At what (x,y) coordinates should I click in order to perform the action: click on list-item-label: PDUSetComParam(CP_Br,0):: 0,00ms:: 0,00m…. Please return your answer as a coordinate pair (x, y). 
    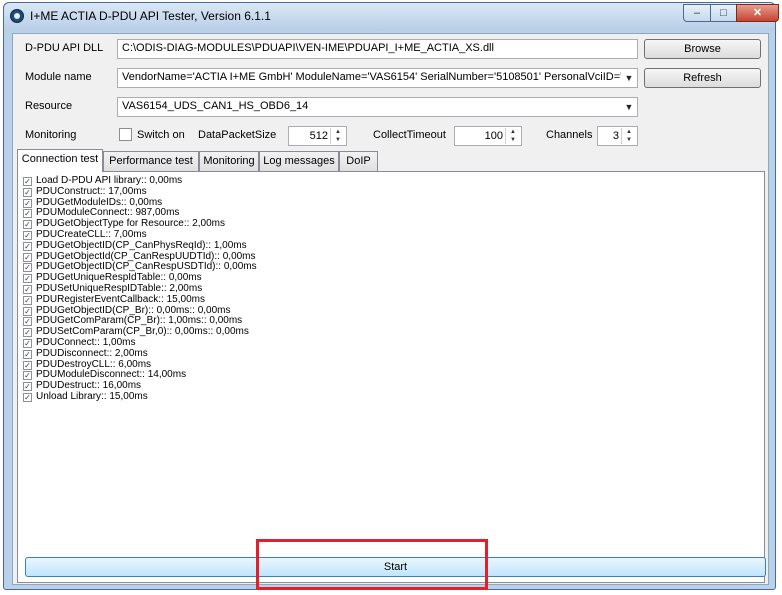
    Looking at the image, I should click on (142, 332).